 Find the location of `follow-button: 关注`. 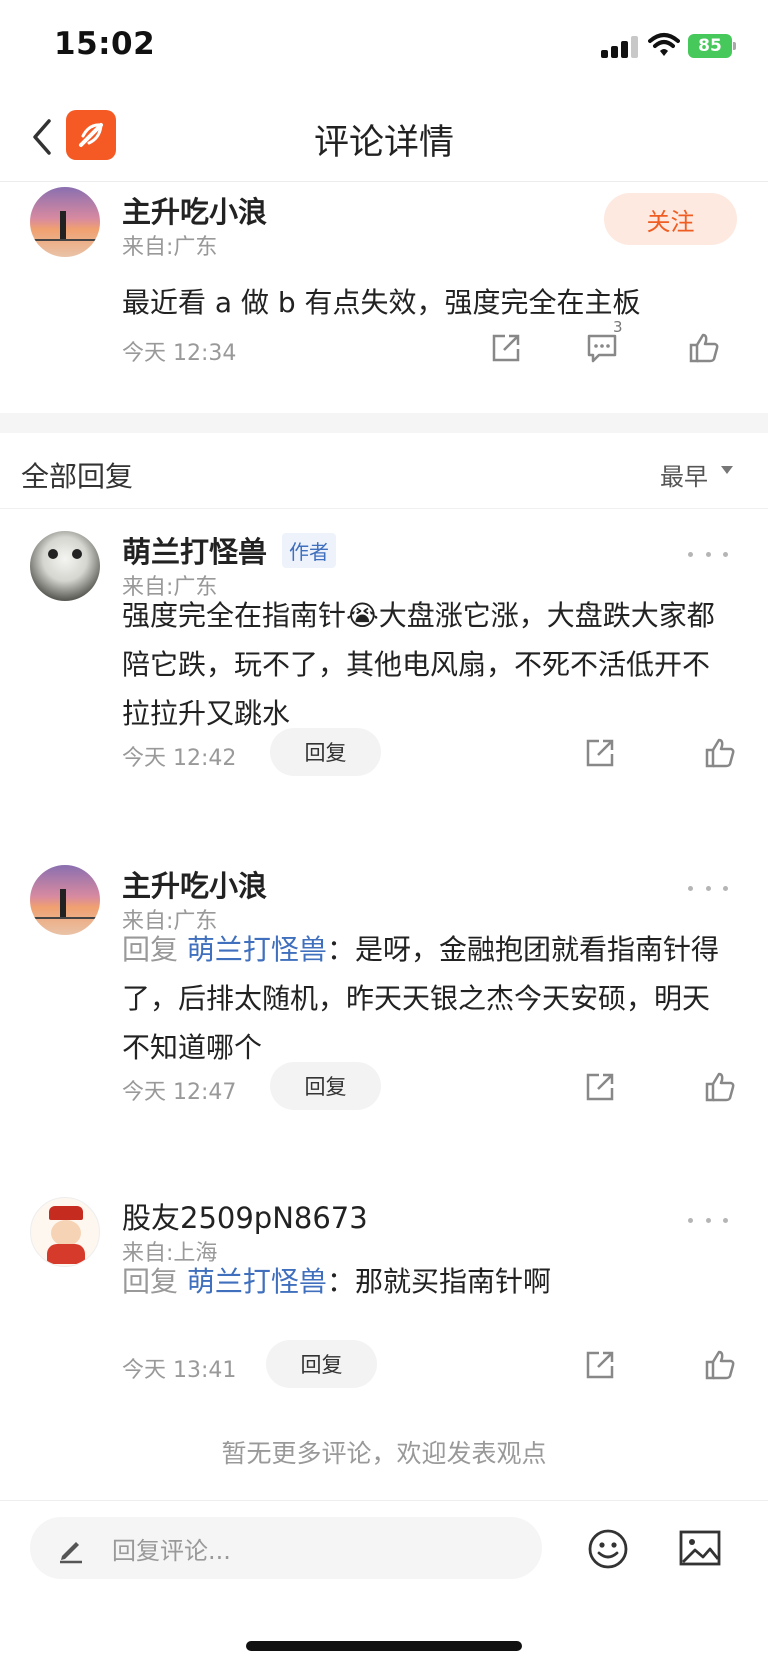

follow-button: 关注 is located at coordinates (670, 219).